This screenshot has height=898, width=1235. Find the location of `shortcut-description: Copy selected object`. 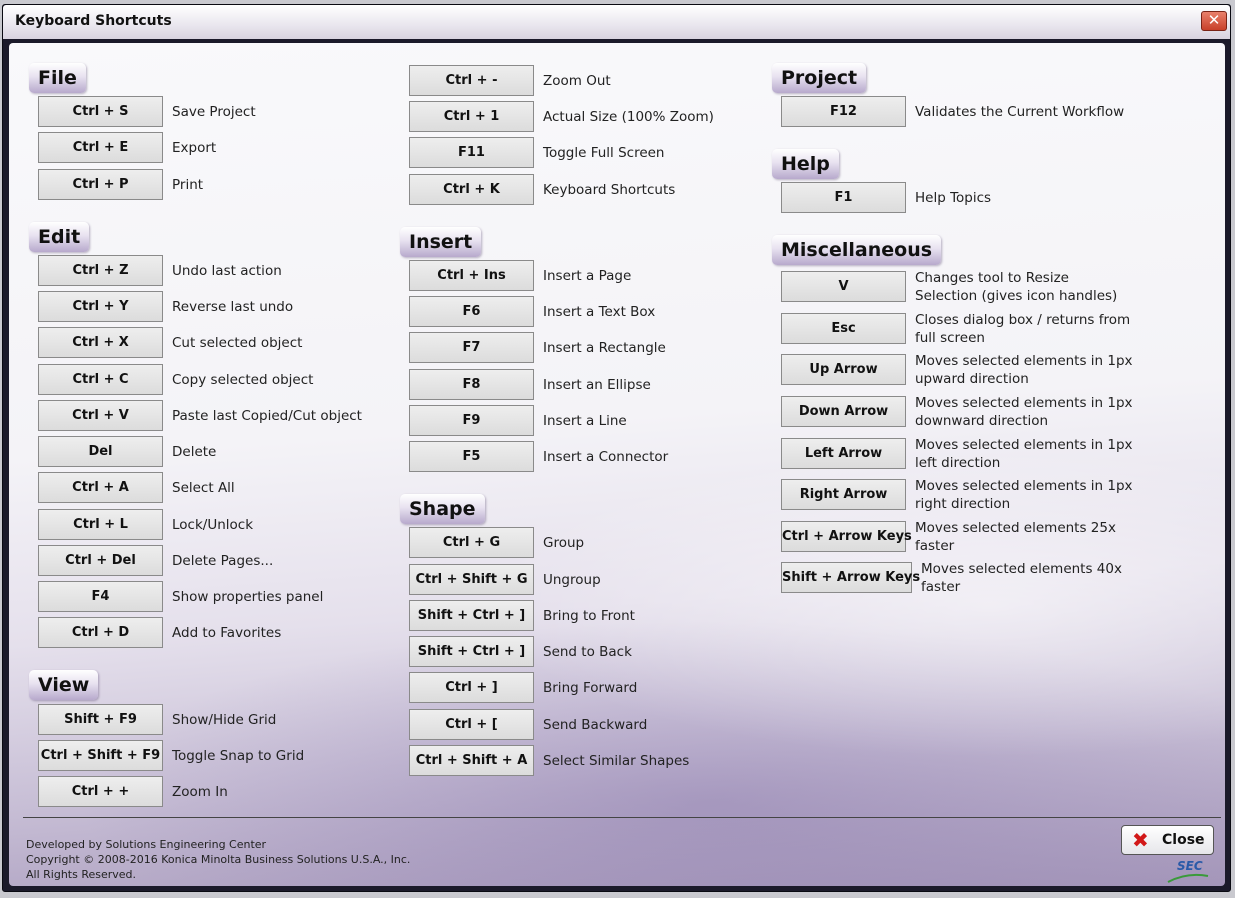

shortcut-description: Copy selected object is located at coordinates (243, 379).